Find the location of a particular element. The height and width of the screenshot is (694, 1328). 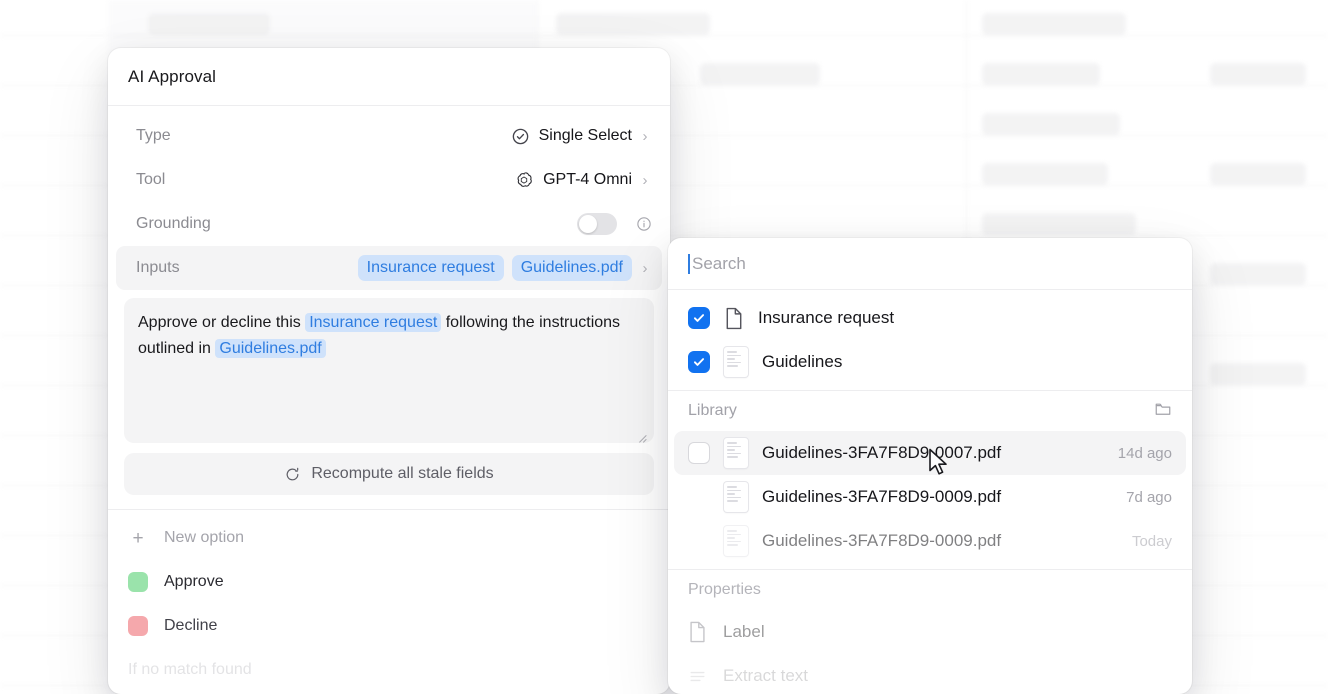

library-item-label: Guidelines-3FA7F8D9-0007.pdf is located at coordinates (882, 452).